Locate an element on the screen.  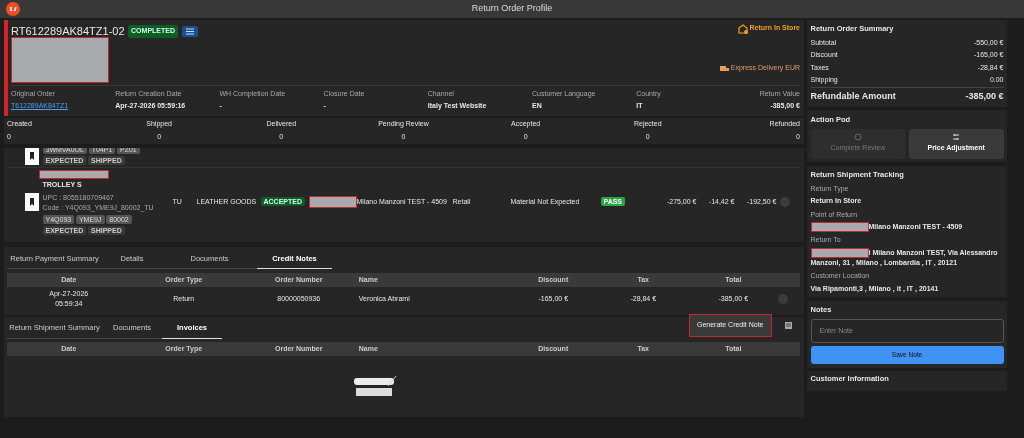
truck-icon is located at coordinates (724, 68).